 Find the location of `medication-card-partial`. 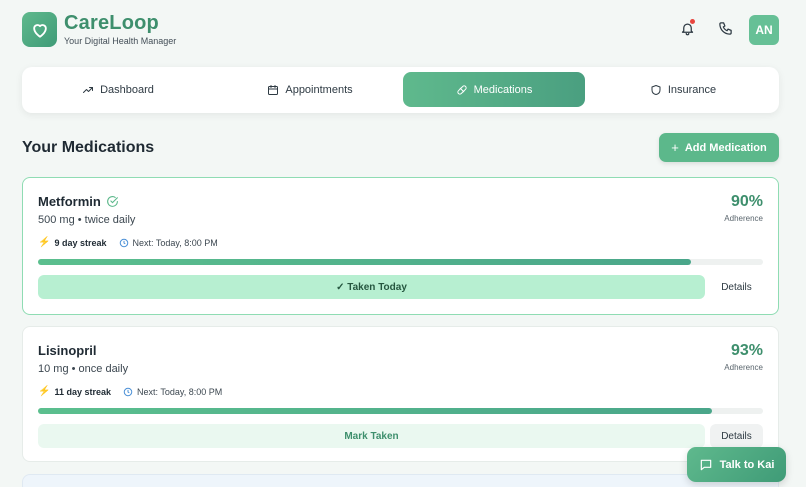

medication-card-partial is located at coordinates (400, 480).